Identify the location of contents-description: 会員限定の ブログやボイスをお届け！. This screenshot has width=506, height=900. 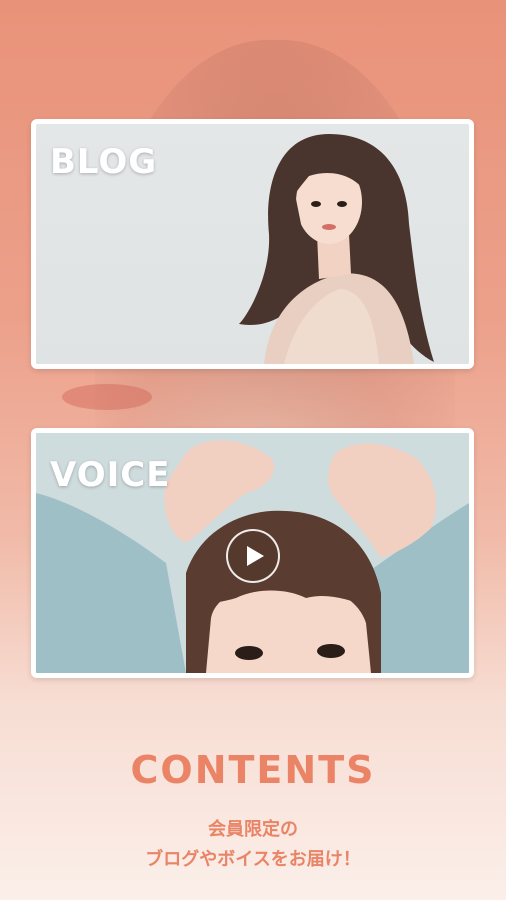
(253, 845).